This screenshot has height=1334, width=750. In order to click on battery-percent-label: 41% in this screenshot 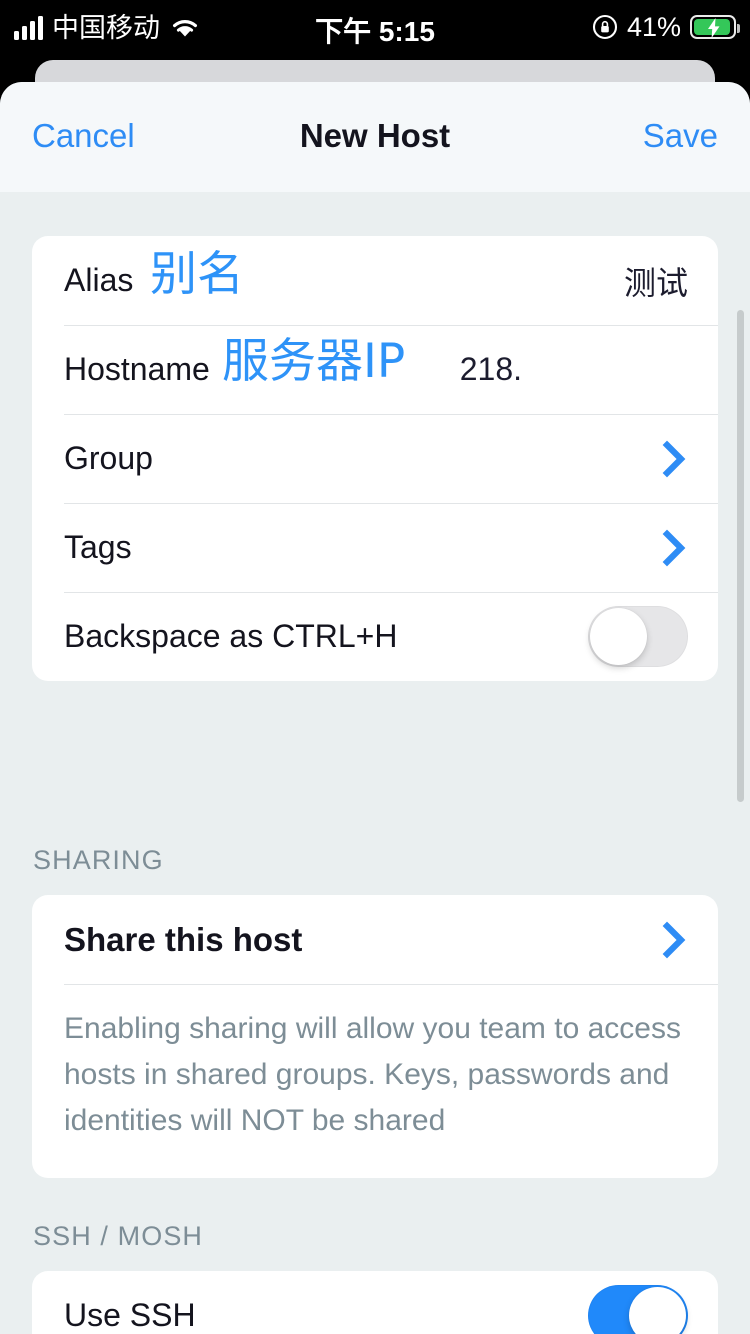, I will do `click(653, 26)`.